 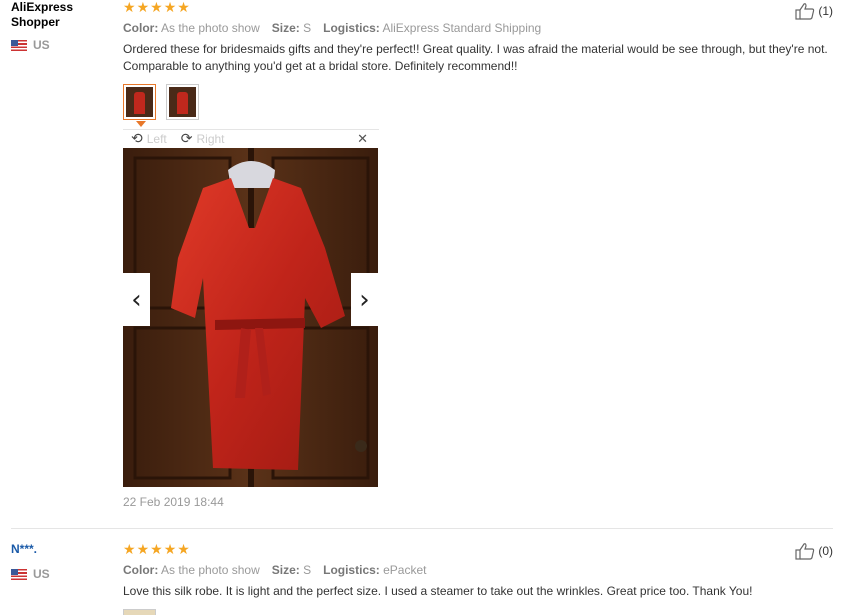 I want to click on logistics-value: AliExpress Standard Shipping, so click(x=462, y=28).